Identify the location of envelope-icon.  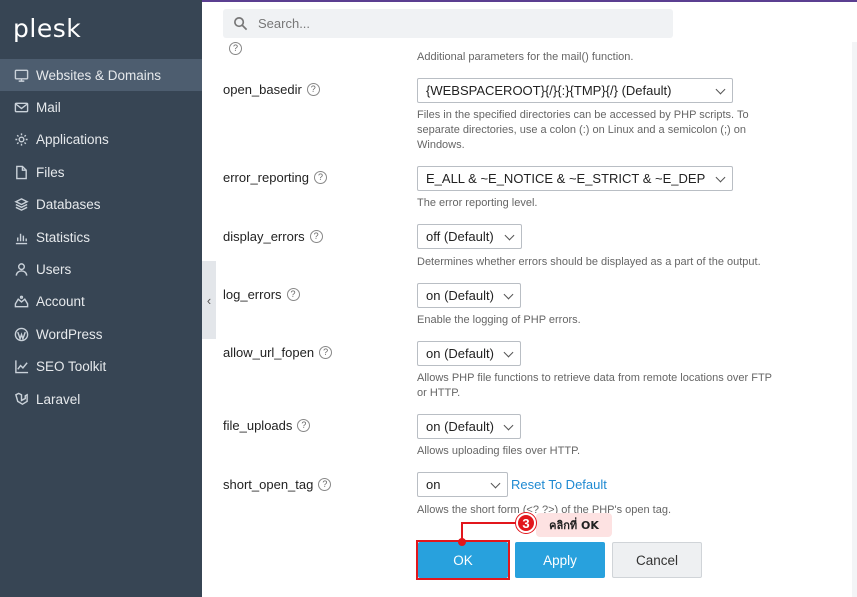
(21, 108).